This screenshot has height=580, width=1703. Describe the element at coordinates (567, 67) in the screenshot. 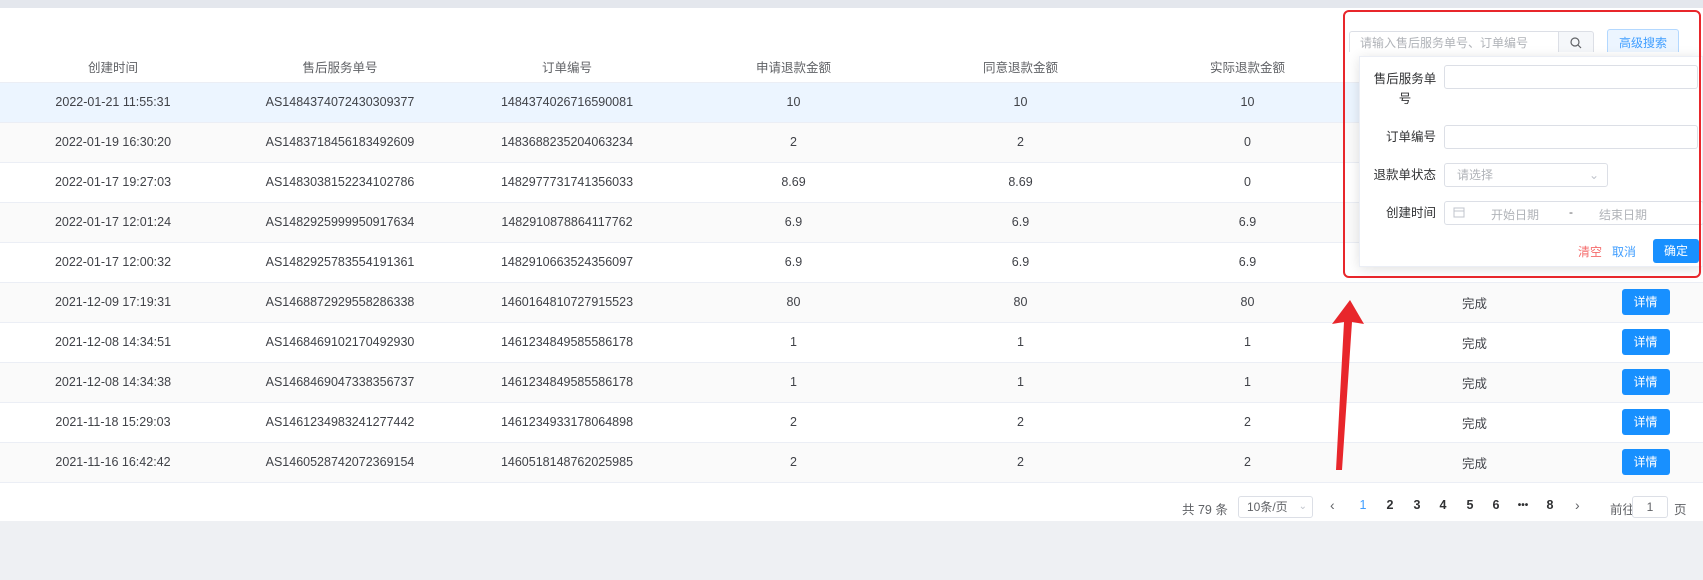

I see `col-order-no: 订单编号` at that location.